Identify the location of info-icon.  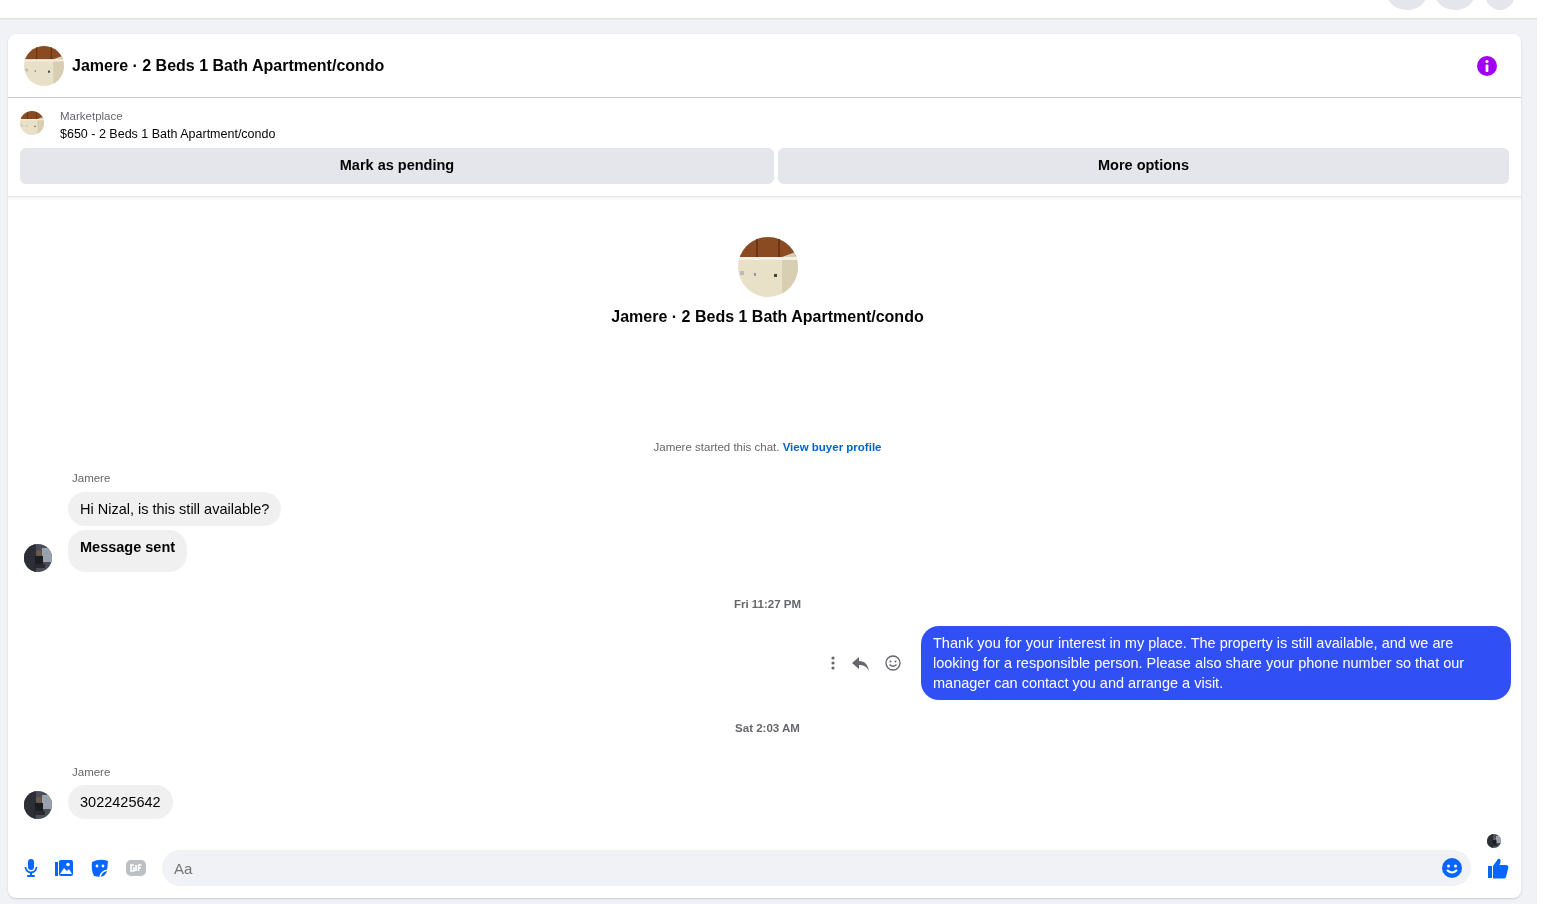
(1487, 65).